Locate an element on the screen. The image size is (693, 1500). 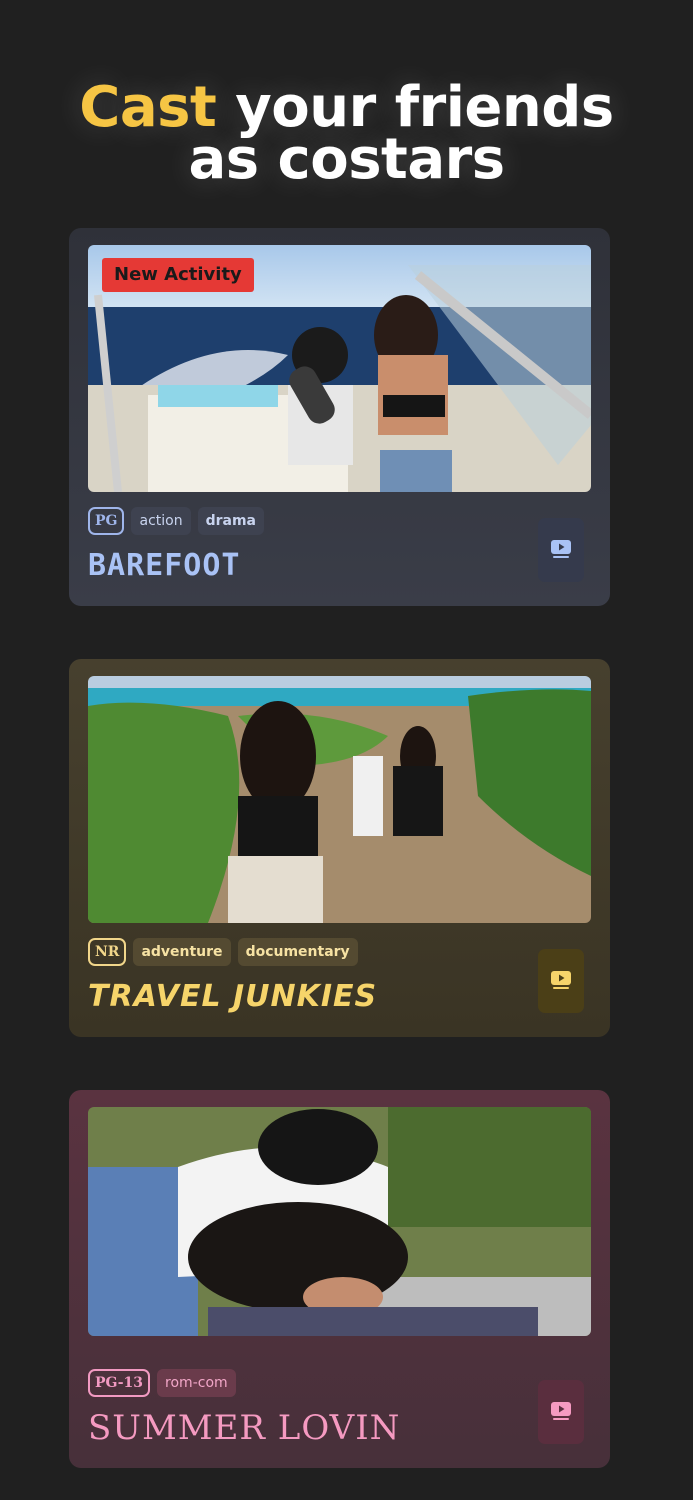
rating-badge: NR is located at coordinates (107, 952).